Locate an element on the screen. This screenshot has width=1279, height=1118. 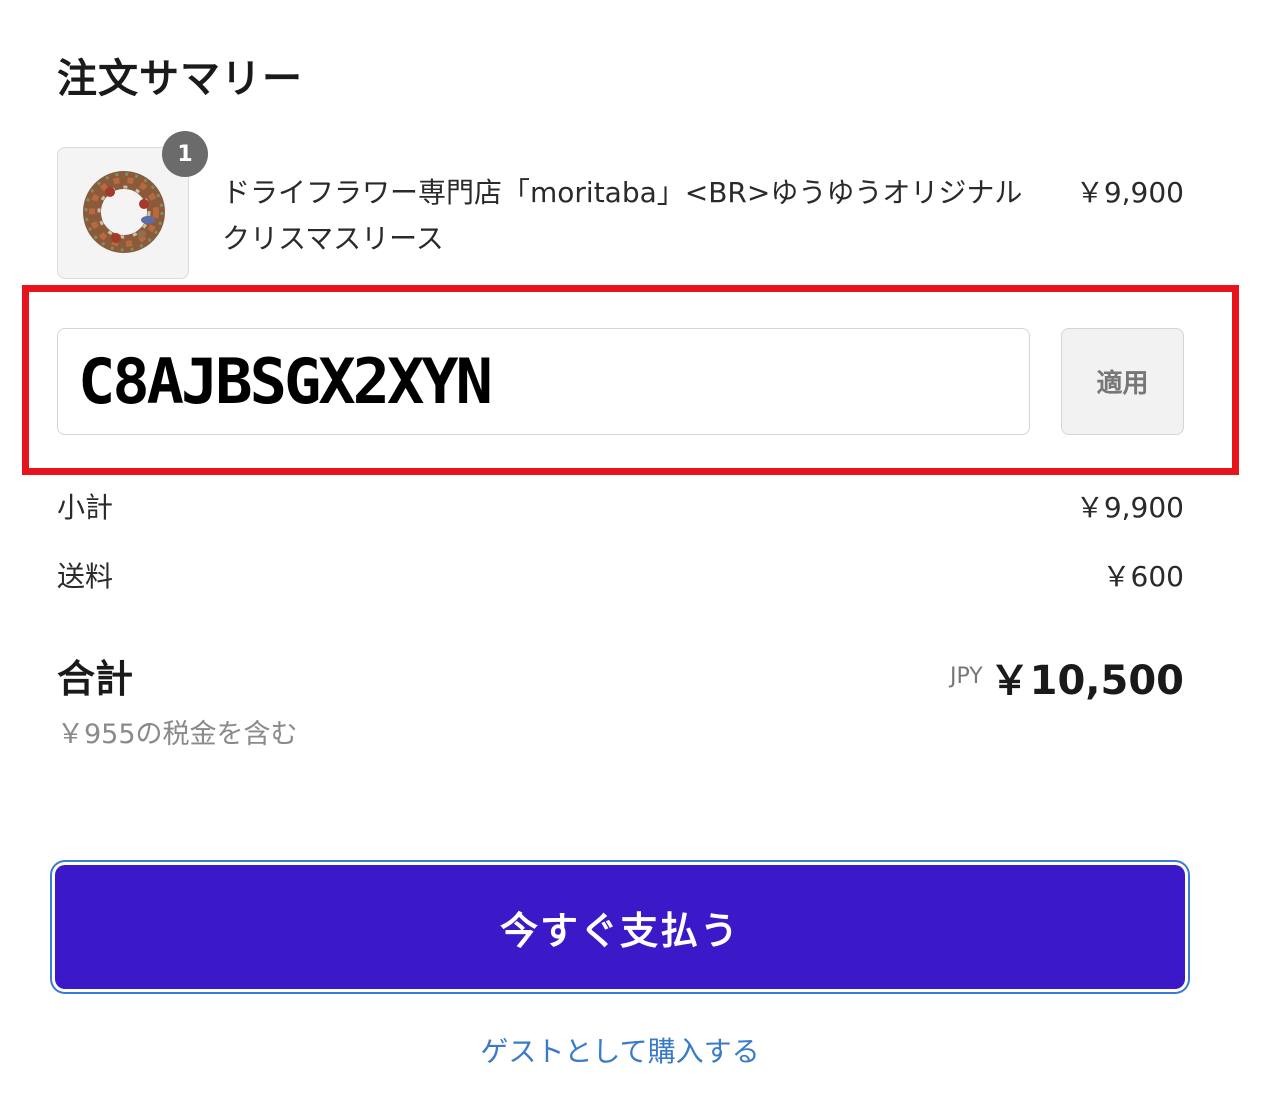
subtotal-value: ￥9,900 is located at coordinates (1129, 507).